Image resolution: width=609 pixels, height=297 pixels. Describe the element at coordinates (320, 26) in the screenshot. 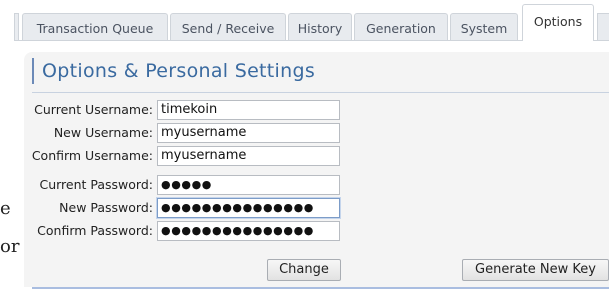

I see `tab-history: History` at that location.